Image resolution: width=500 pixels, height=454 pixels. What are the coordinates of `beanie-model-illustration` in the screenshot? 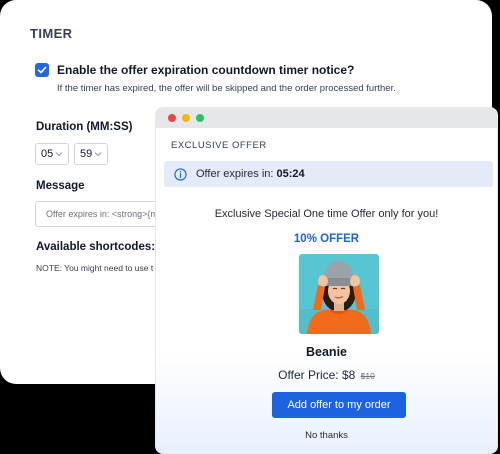 It's located at (339, 294).